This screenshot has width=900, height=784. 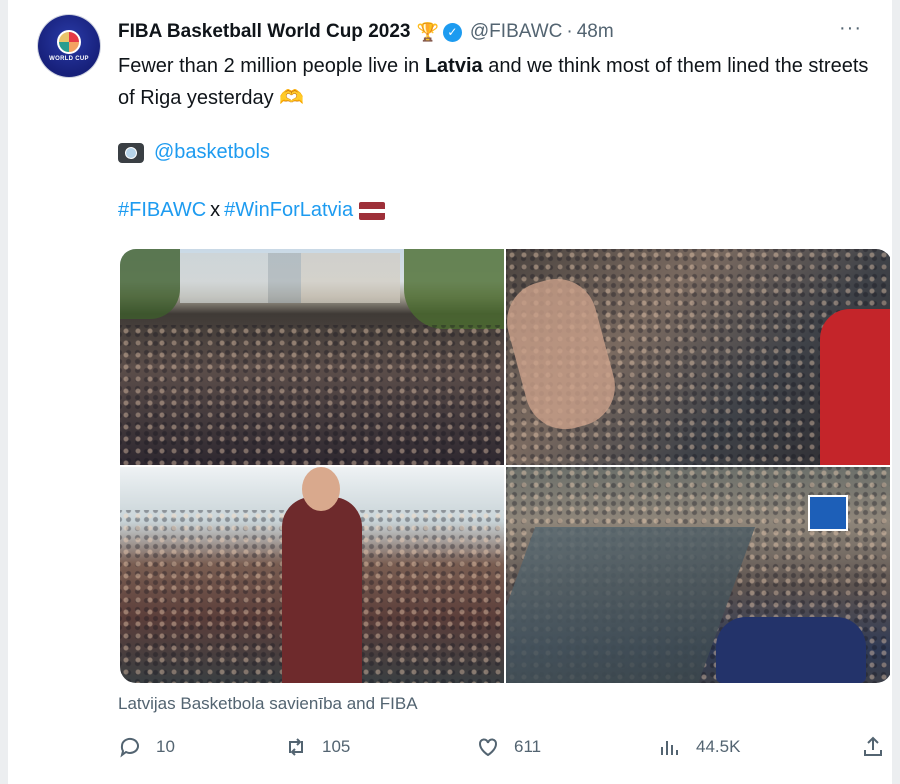 I want to click on photo-crowd-closeup, so click(x=698, y=357).